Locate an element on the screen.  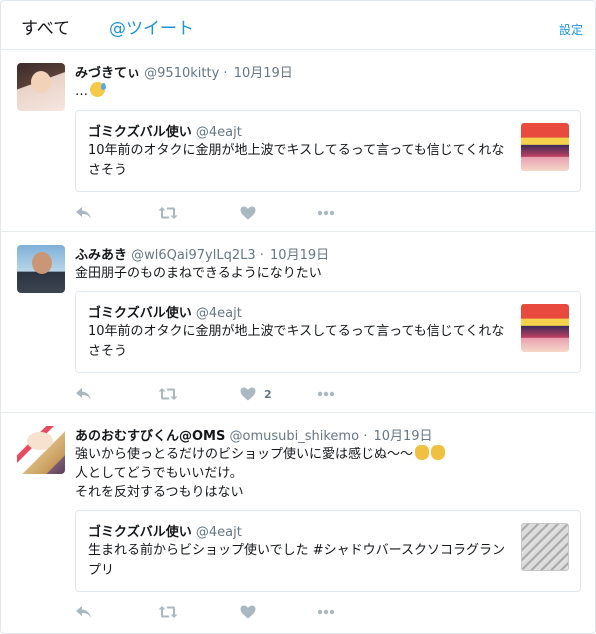
tweet-header: あのおむすびくん@OMS @omusubi_shikemo · 10月19日 is located at coordinates (254, 434).